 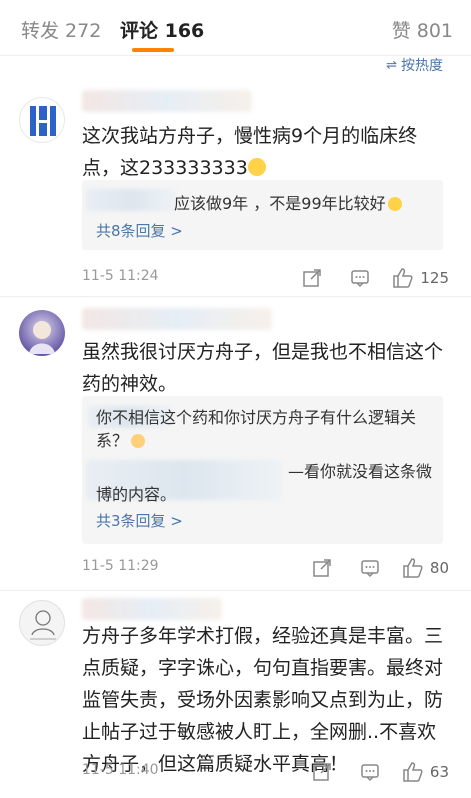 What do you see at coordinates (422, 29) in the screenshot?
I see `tab-likes: 赞 801` at bounding box center [422, 29].